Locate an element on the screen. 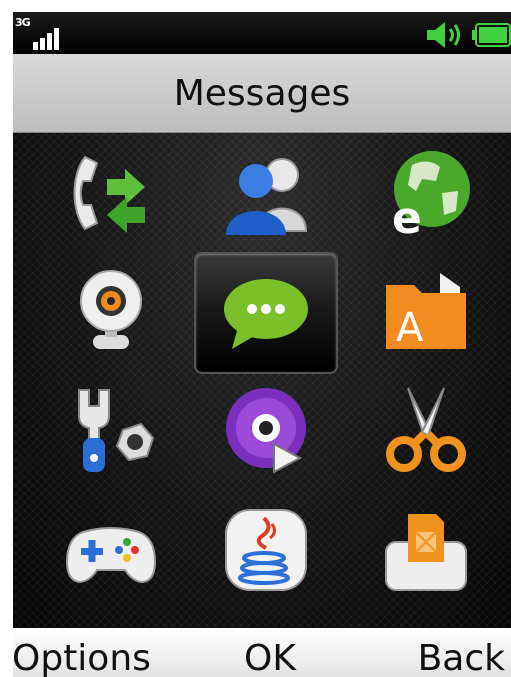  options-softkey: Options is located at coordinates (82, 657).